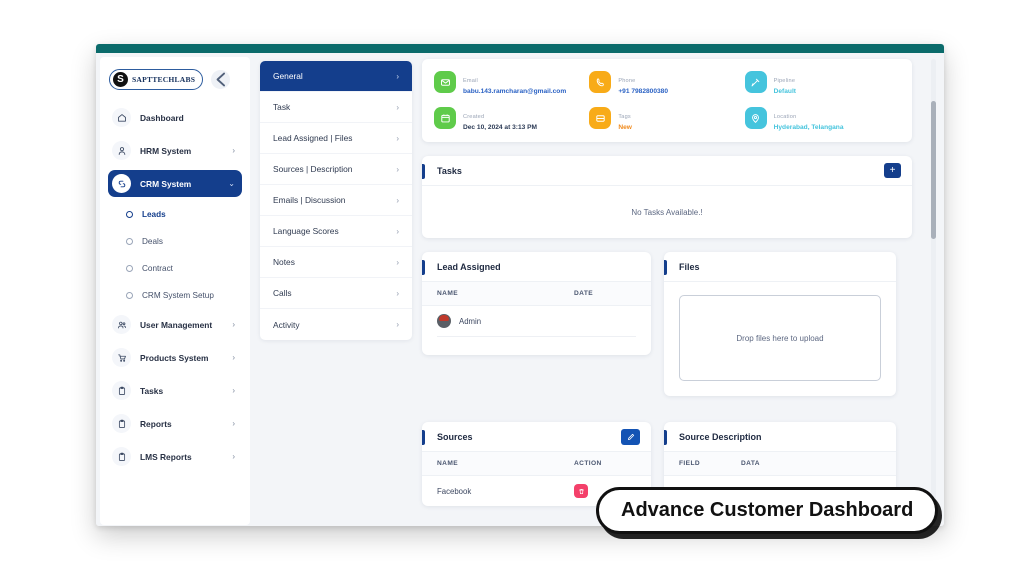 The width and height of the screenshot is (1024, 571). Describe the element at coordinates (178, 295) in the screenshot. I see `sidebar-subitem-label: CRM System Setup` at that location.